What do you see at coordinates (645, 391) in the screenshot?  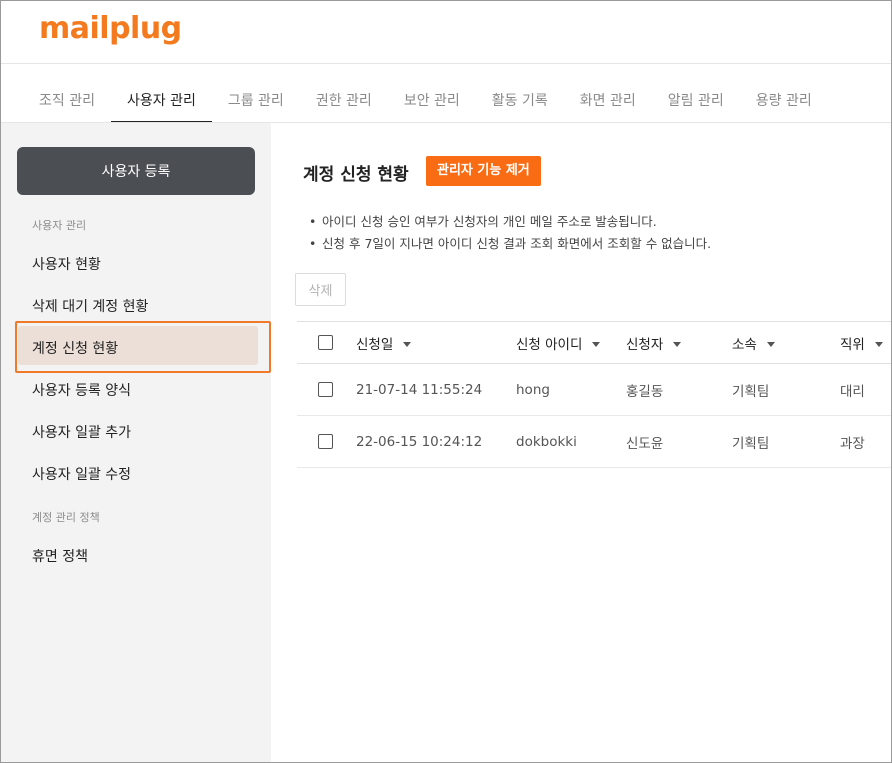 I see `cell-applicant: 홍길동` at bounding box center [645, 391].